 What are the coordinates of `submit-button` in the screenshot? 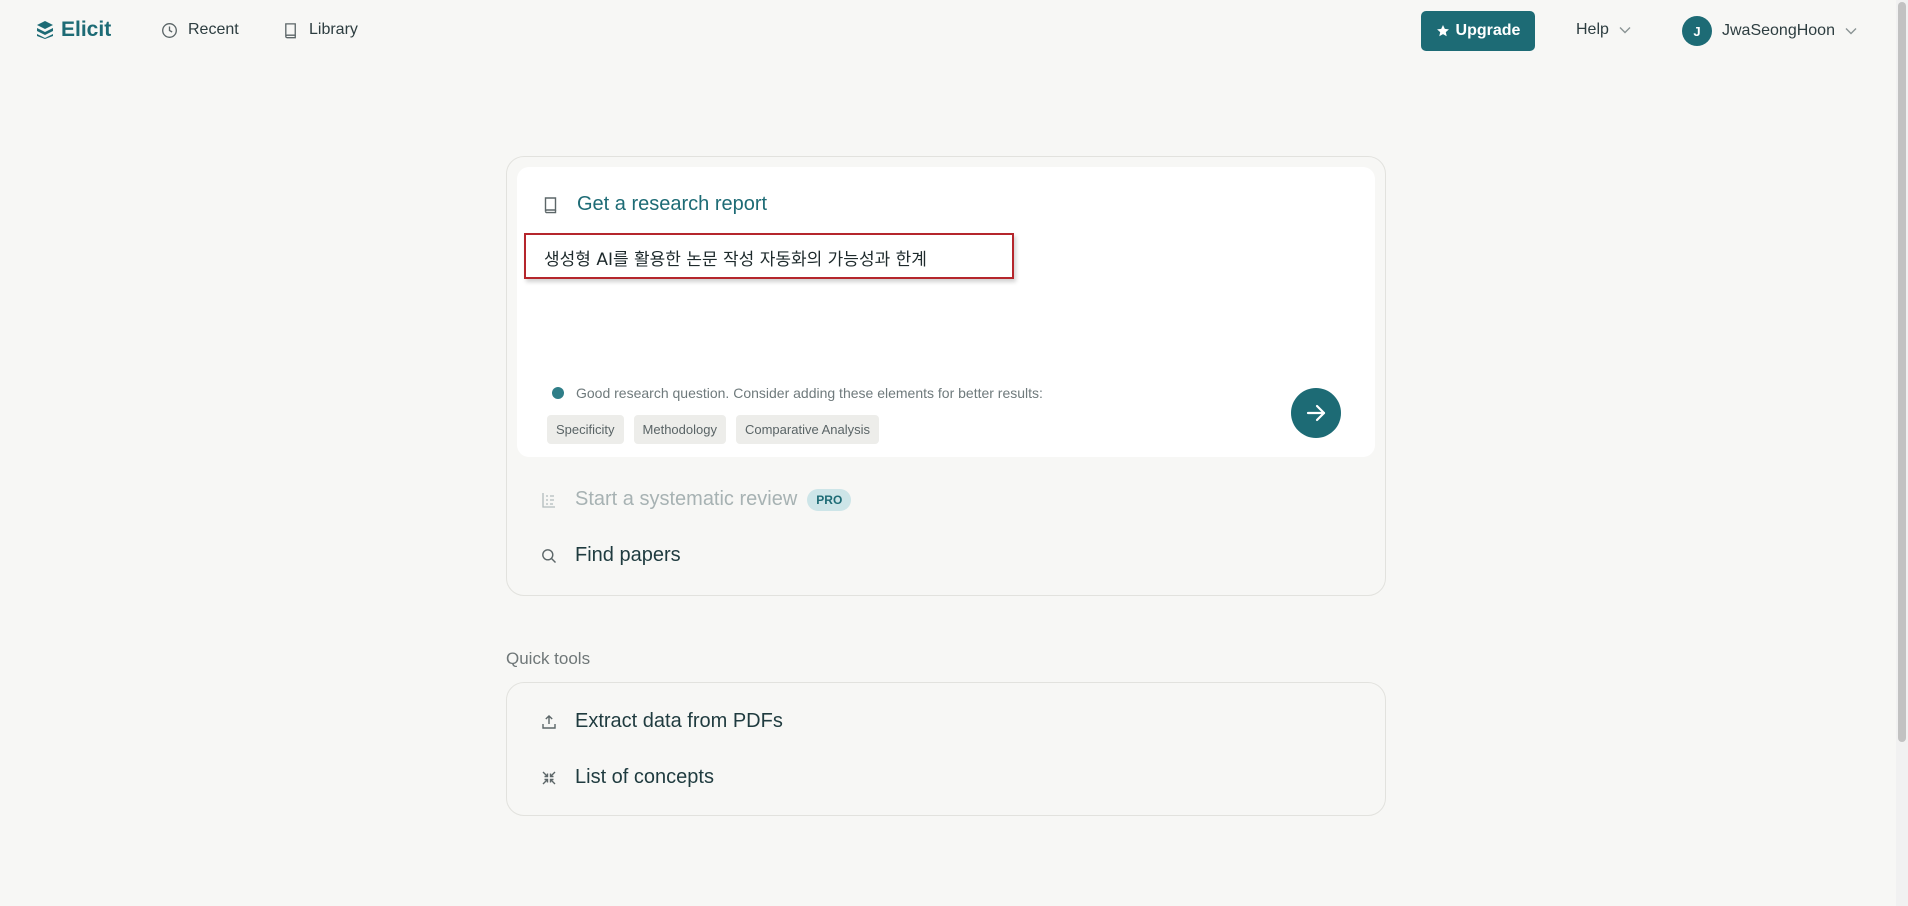 It's located at (1316, 413).